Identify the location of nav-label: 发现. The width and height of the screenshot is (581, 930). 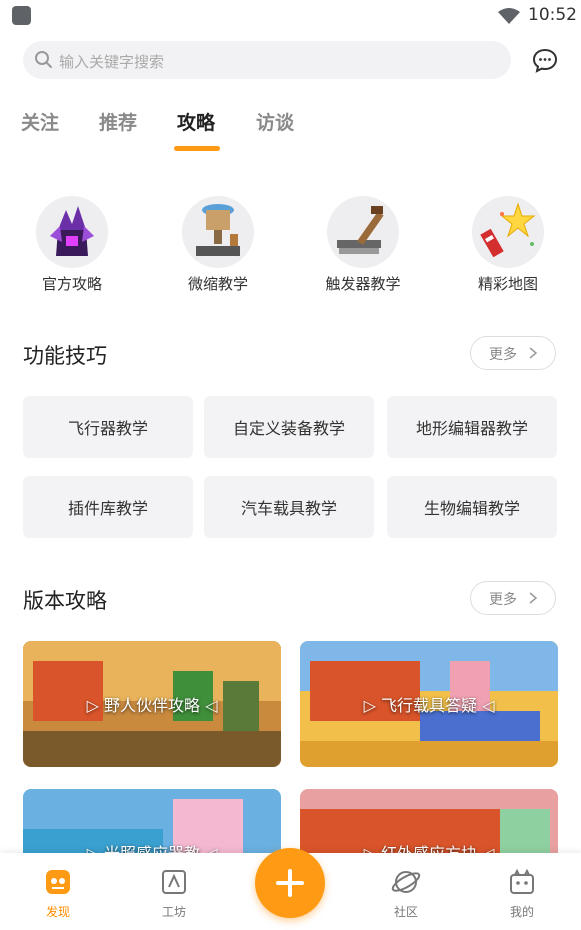
(57, 912).